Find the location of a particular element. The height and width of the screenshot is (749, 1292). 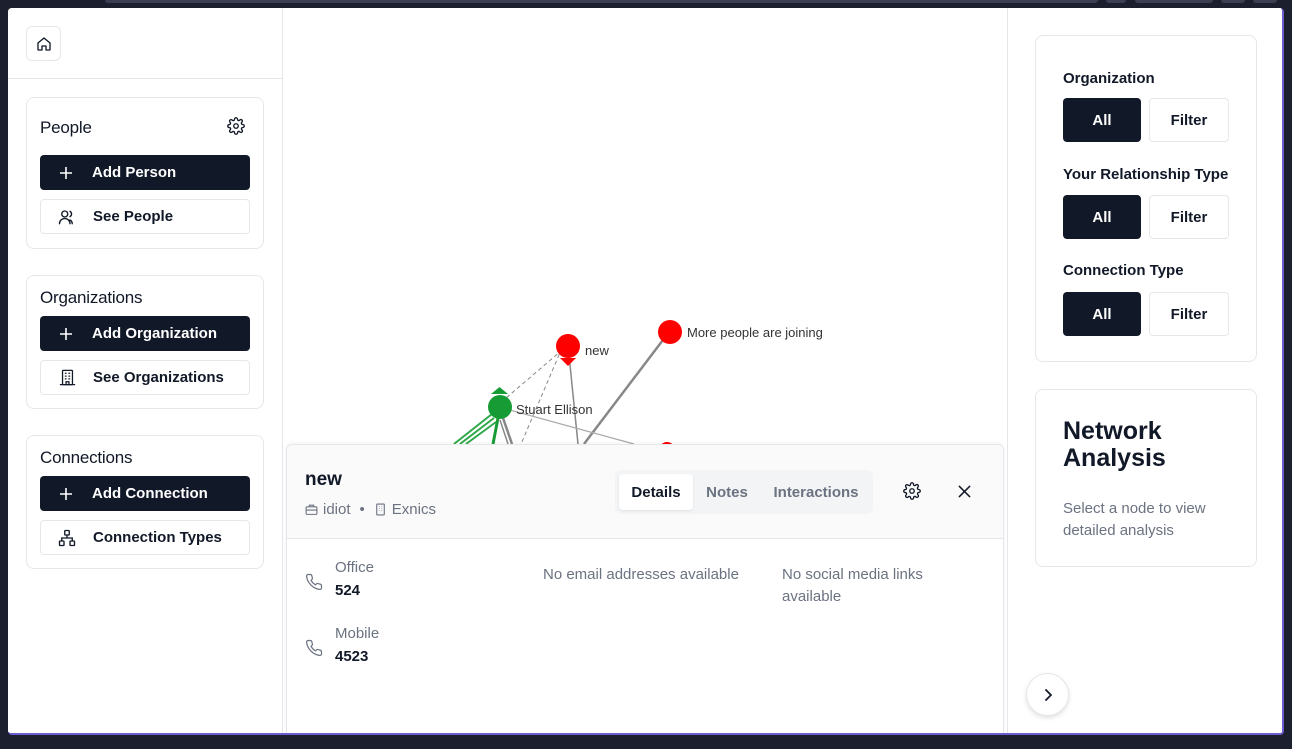

connection-types-label: Connection Types is located at coordinates (157, 537).